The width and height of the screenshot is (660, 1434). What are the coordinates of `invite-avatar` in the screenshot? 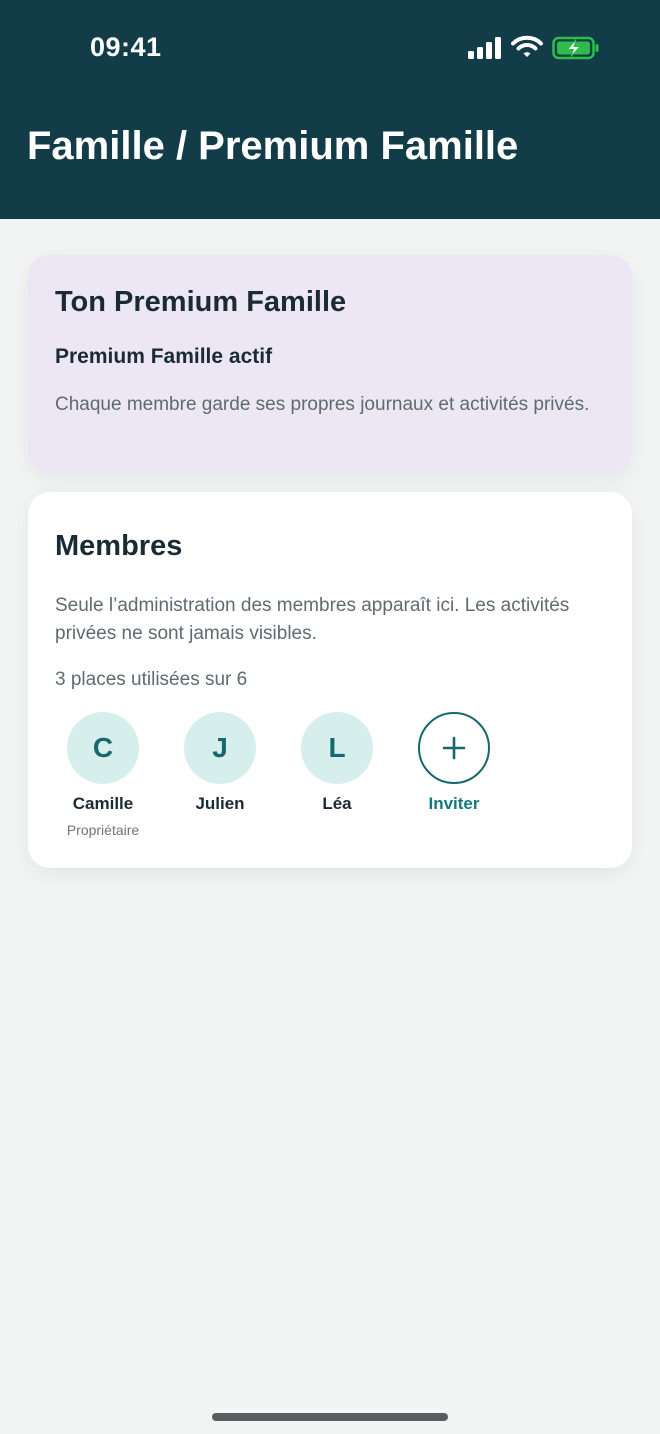 It's located at (454, 748).